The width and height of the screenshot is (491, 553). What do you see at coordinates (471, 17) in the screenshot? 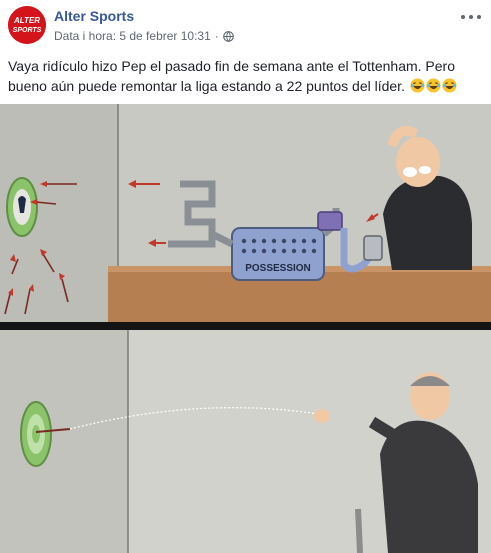
I see `more-options-icon` at bounding box center [471, 17].